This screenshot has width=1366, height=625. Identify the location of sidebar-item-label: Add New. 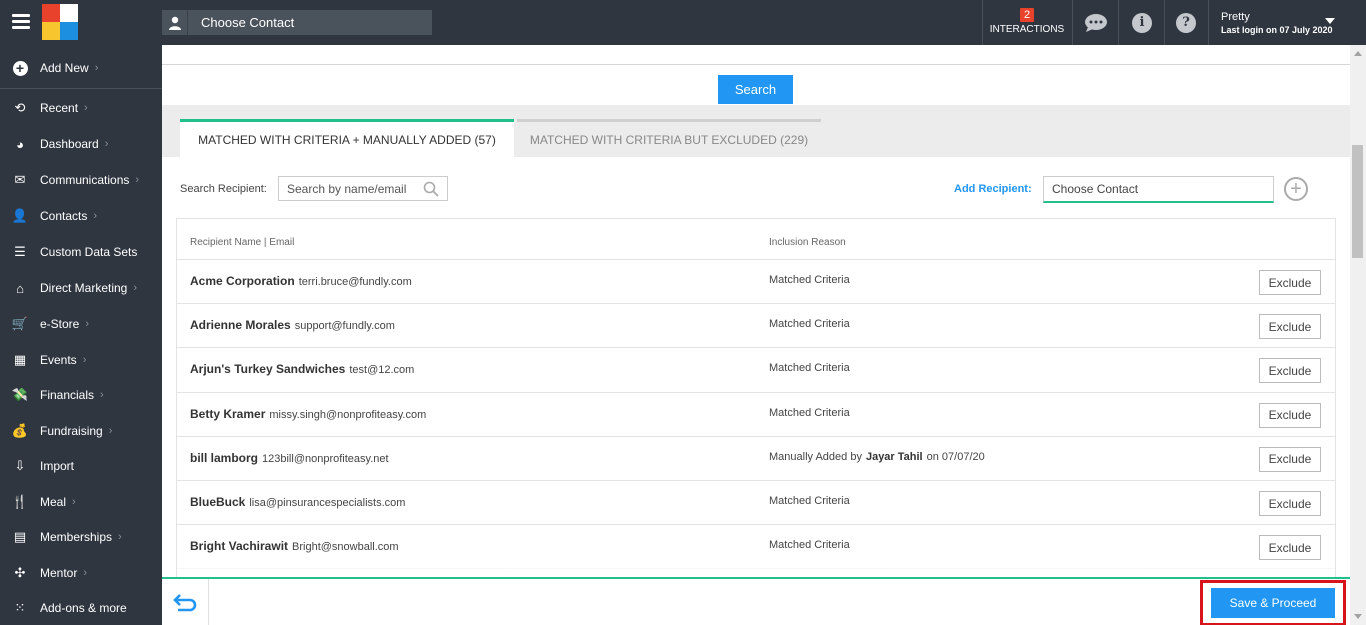
(64, 68).